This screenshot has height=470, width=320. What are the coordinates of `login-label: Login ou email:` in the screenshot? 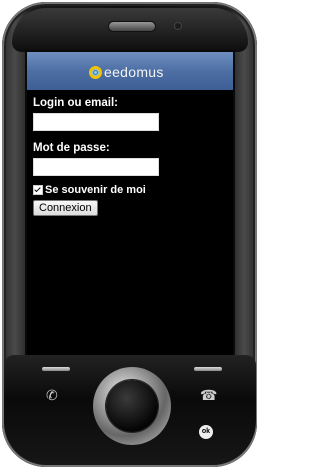 It's located at (75, 103).